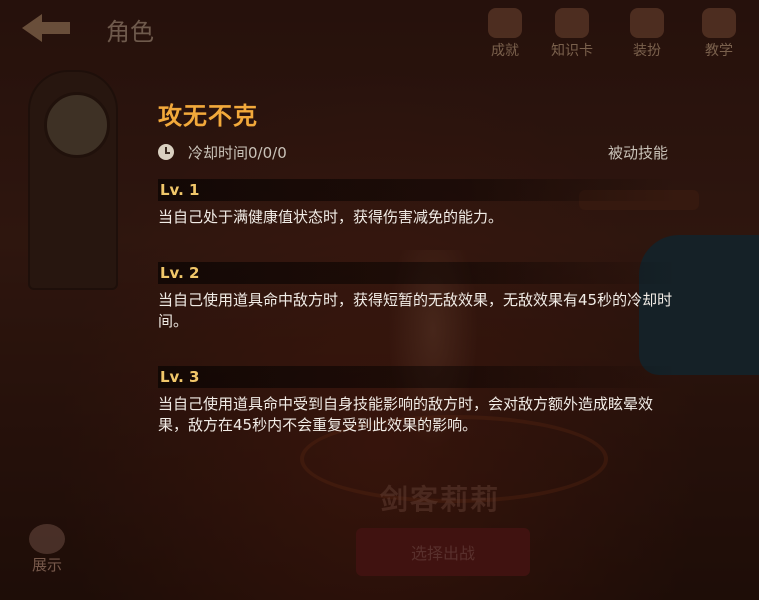 Image resolution: width=759 pixels, height=600 pixels. Describe the element at coordinates (166, 152) in the screenshot. I see `clock-icon` at that location.